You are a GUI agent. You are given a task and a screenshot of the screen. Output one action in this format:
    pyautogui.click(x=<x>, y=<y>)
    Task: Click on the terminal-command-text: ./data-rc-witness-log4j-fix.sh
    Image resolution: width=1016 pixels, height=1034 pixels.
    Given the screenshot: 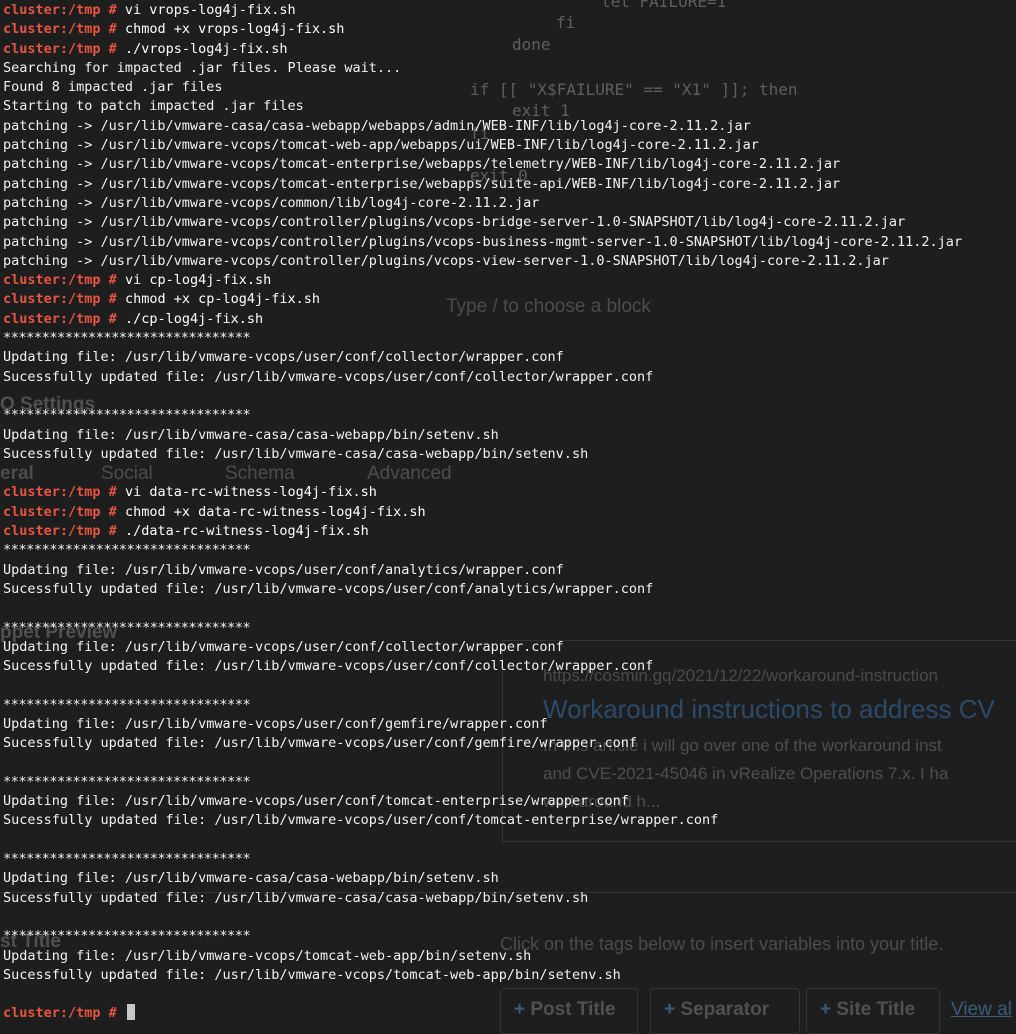 What is the action you would take?
    pyautogui.click(x=246, y=531)
    